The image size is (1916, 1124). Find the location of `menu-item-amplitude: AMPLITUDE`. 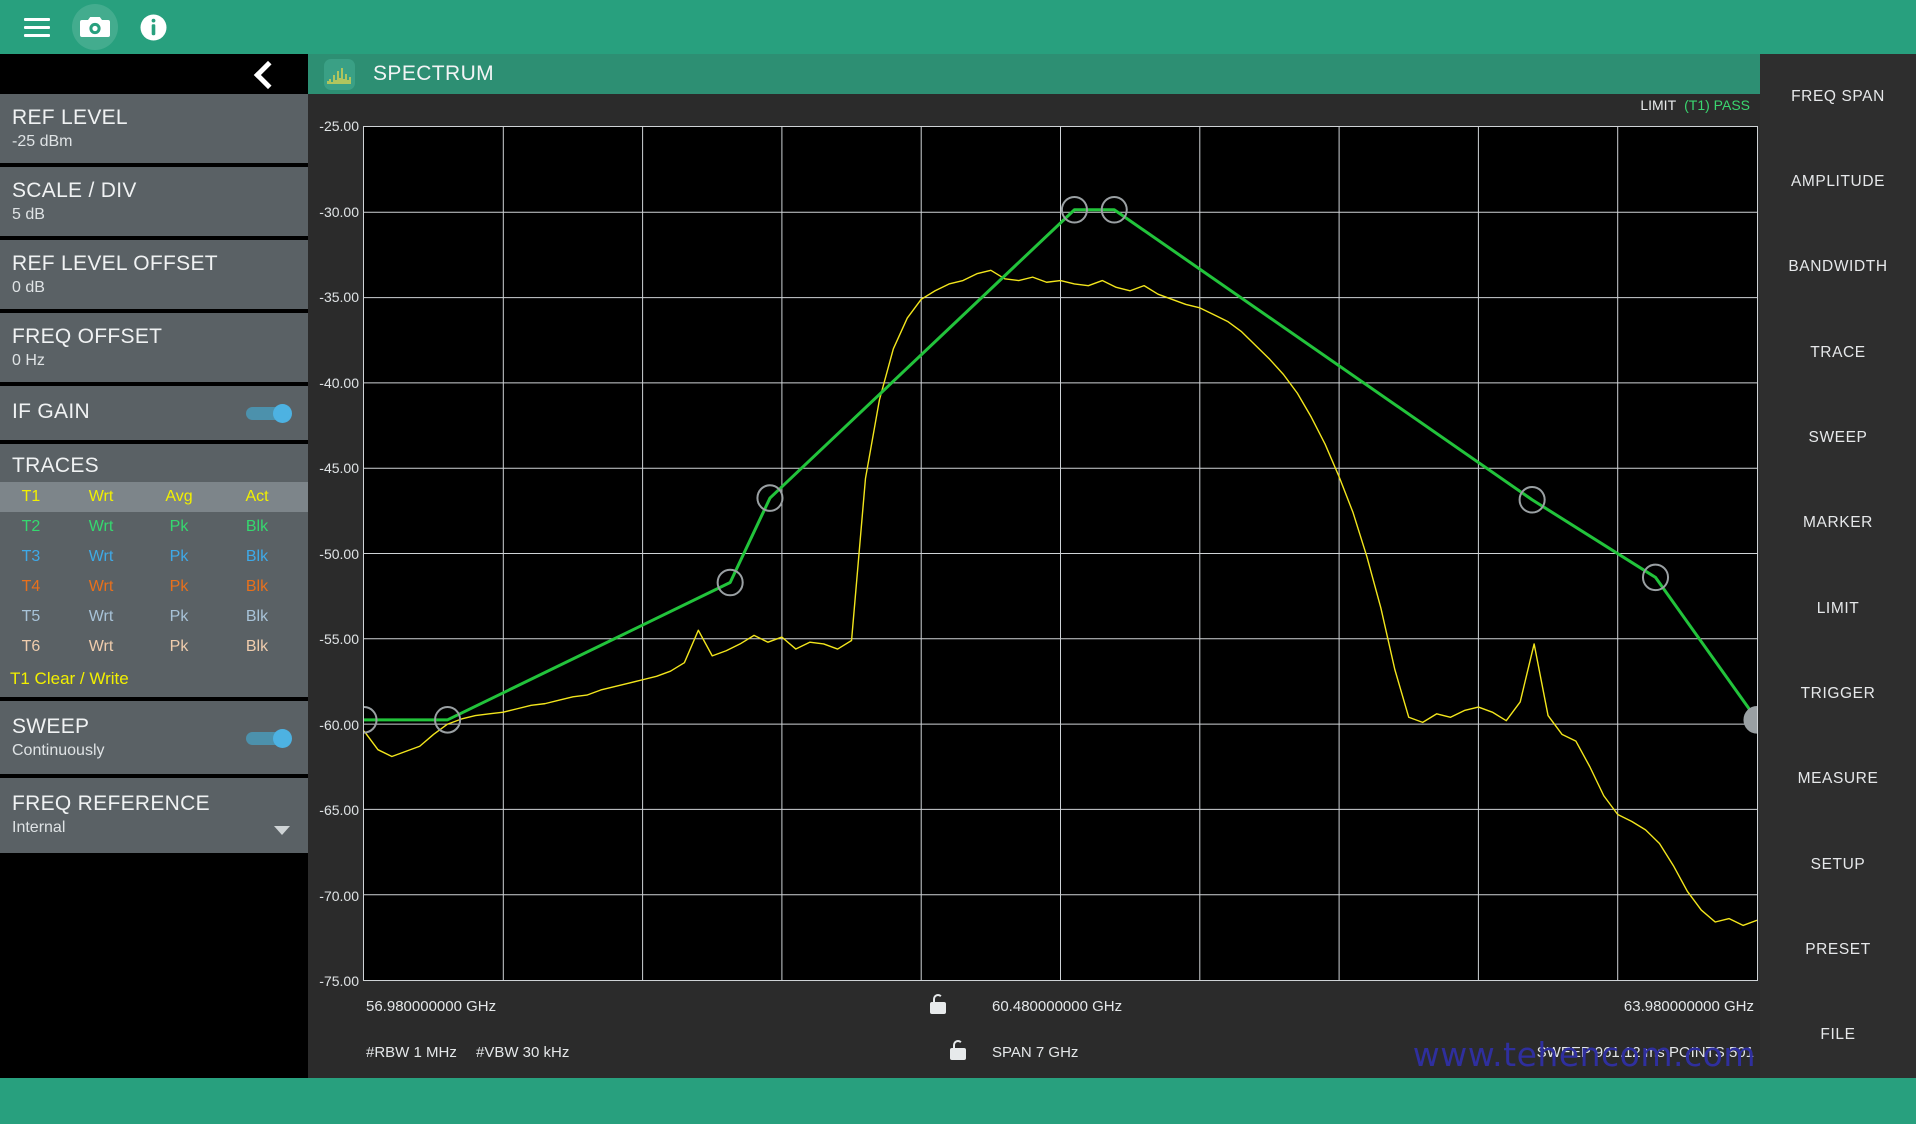

menu-item-amplitude: AMPLITUDE is located at coordinates (1838, 181).